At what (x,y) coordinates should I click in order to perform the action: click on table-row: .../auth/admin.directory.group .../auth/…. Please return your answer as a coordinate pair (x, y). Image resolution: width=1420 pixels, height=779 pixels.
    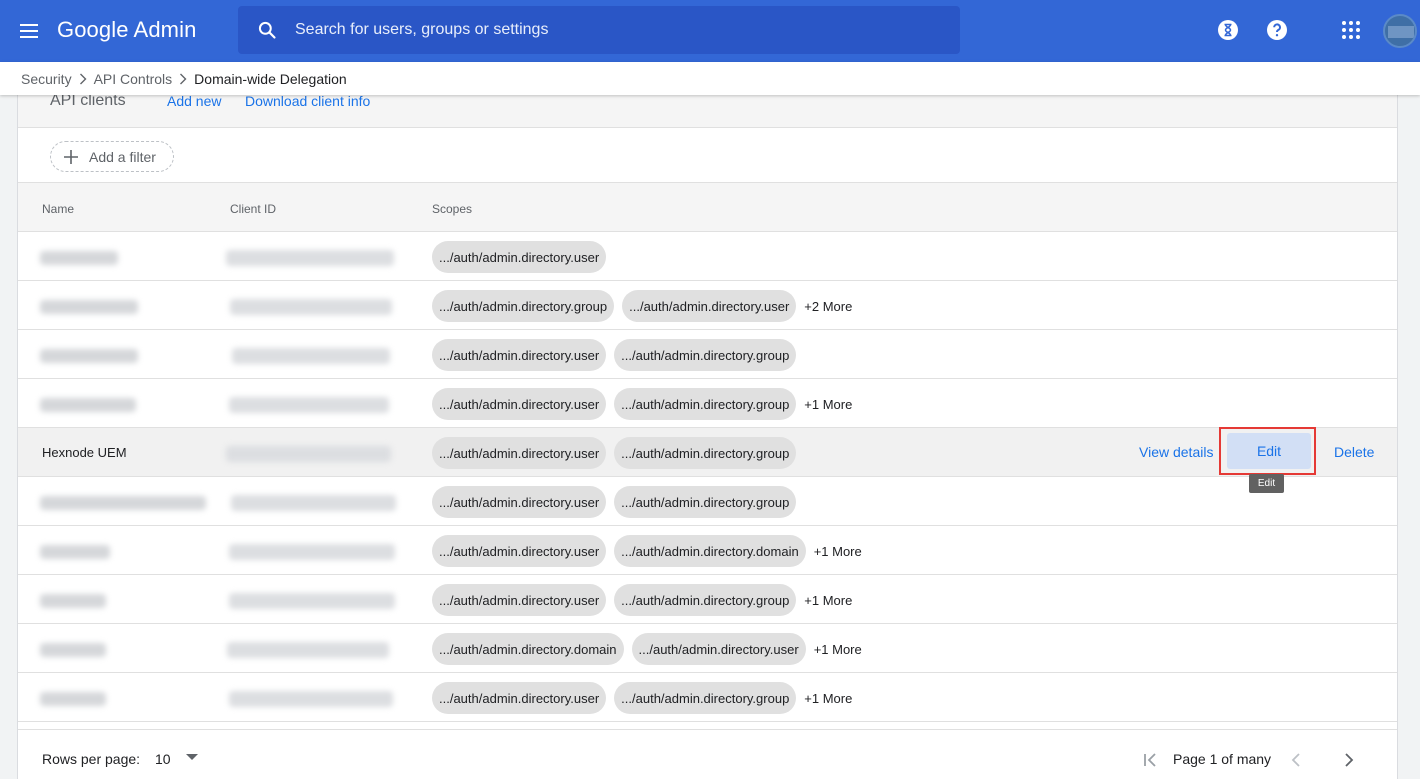
    Looking at the image, I should click on (707, 305).